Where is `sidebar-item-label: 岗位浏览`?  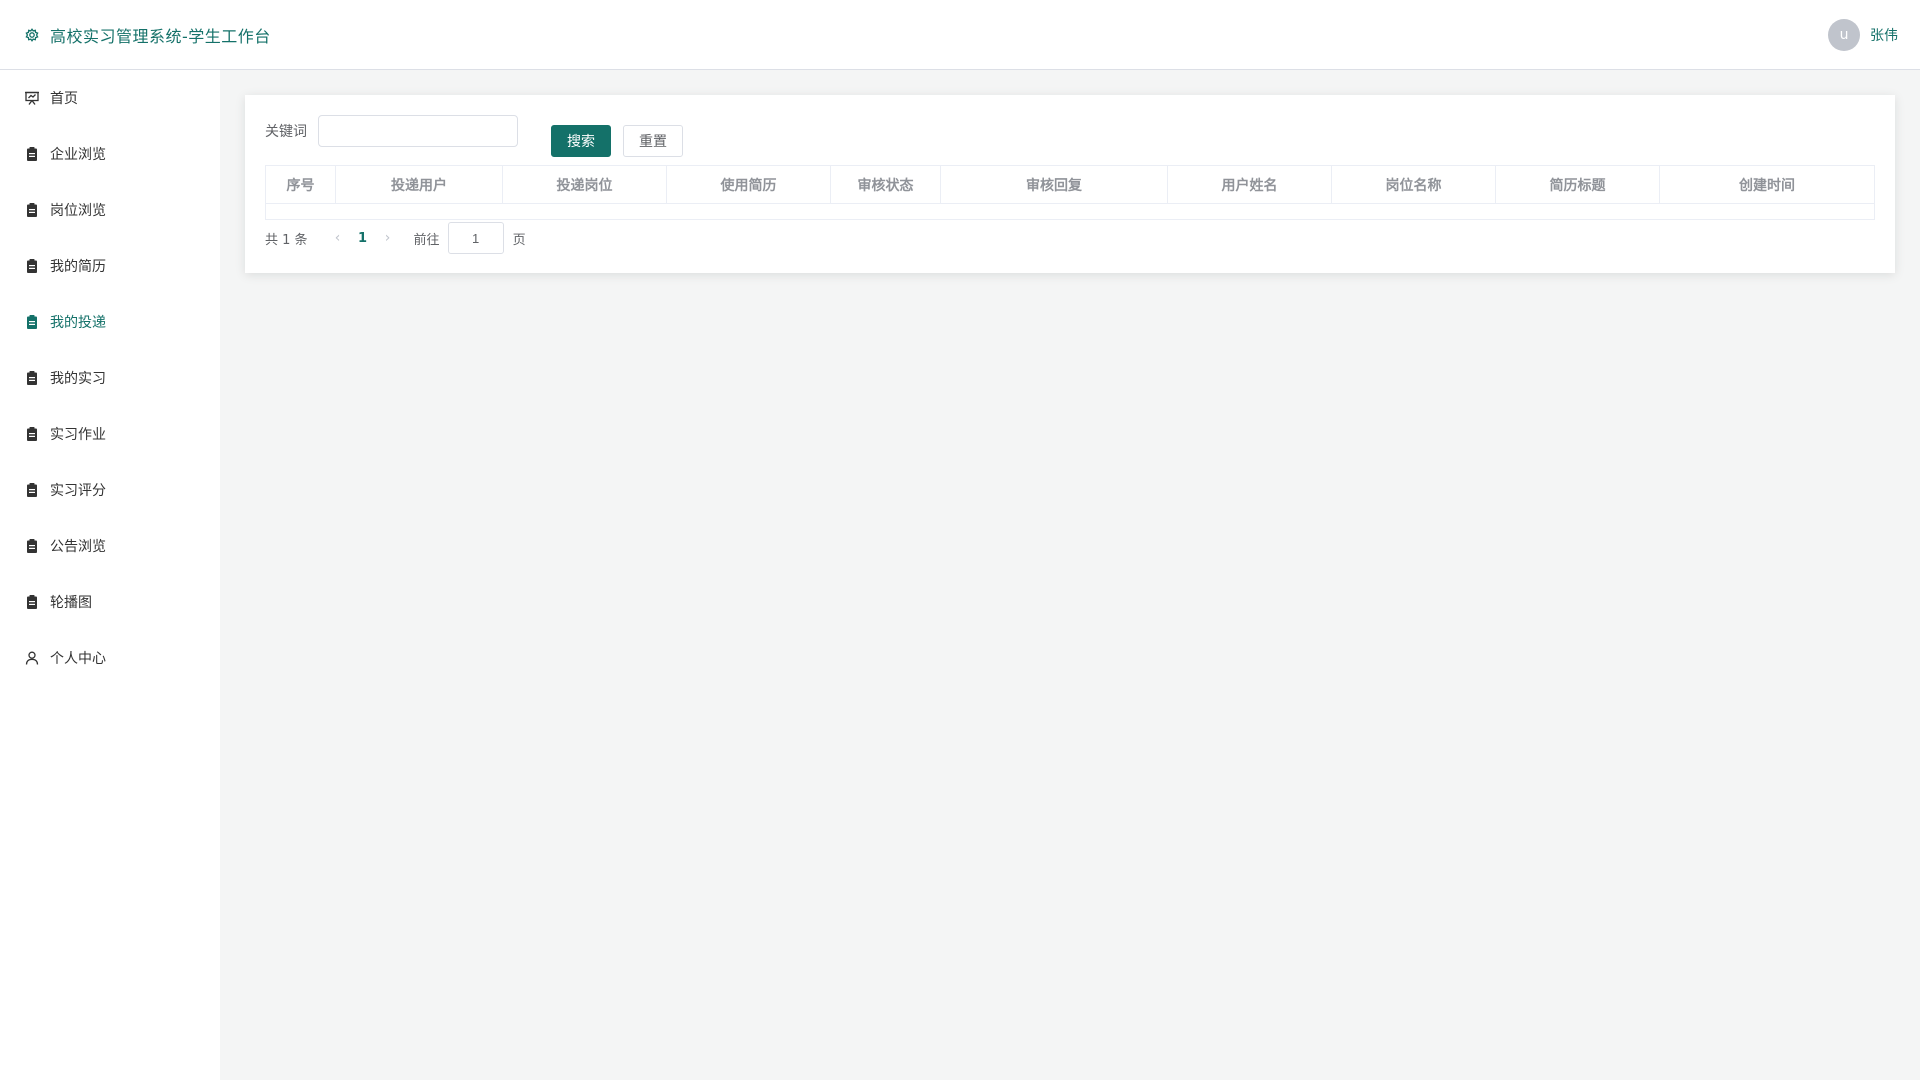 sidebar-item-label: 岗位浏览 is located at coordinates (78, 211).